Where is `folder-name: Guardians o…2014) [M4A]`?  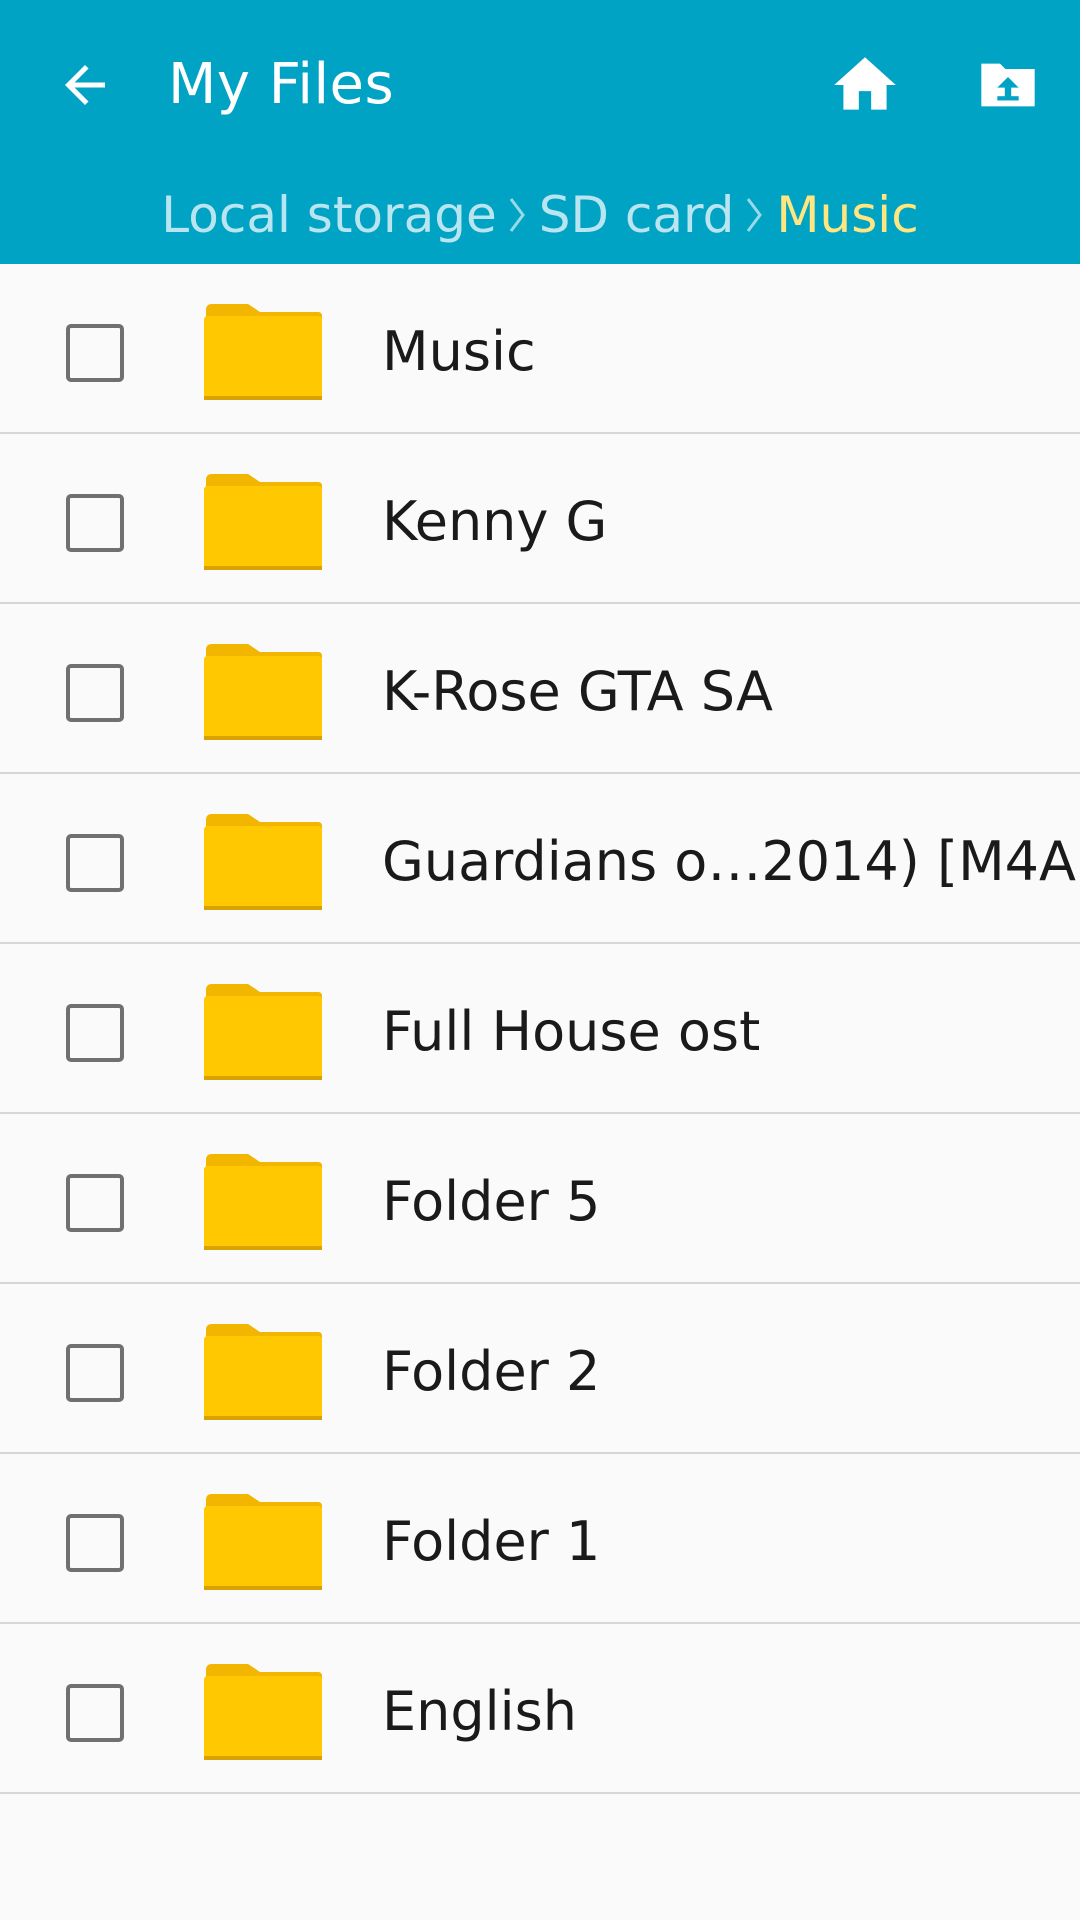
folder-name: Guardians o…2014) [M4A] is located at coordinates (731, 861).